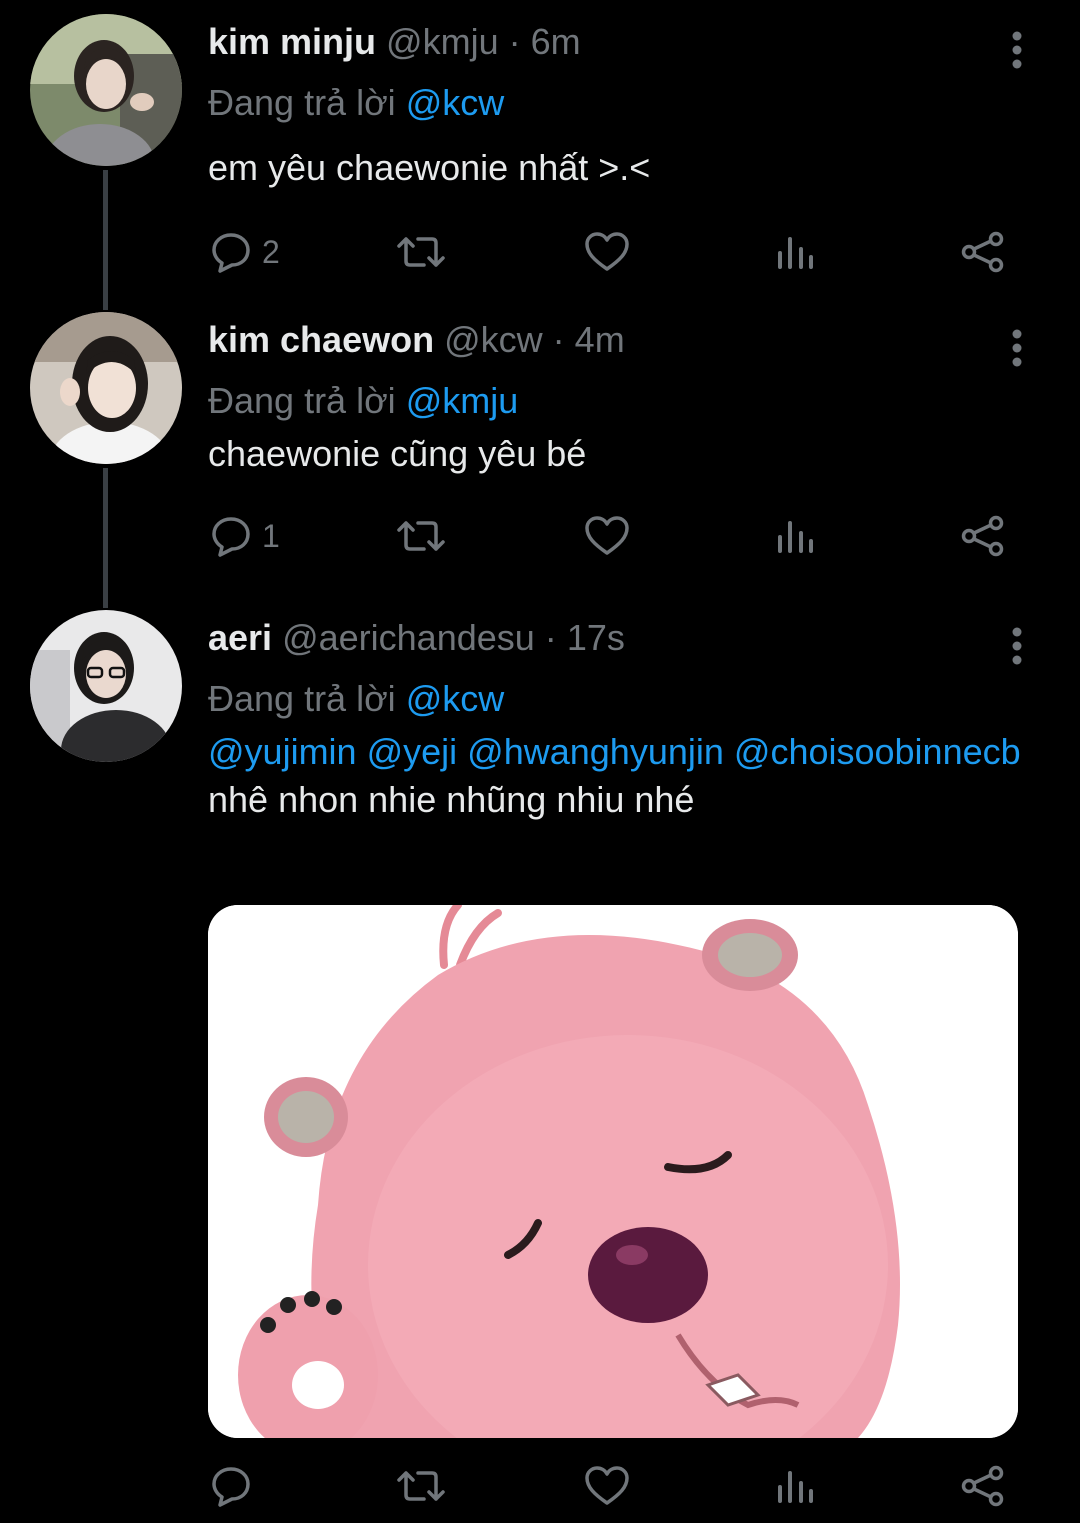  I want to click on display-name: kim chaewon, so click(321, 339).